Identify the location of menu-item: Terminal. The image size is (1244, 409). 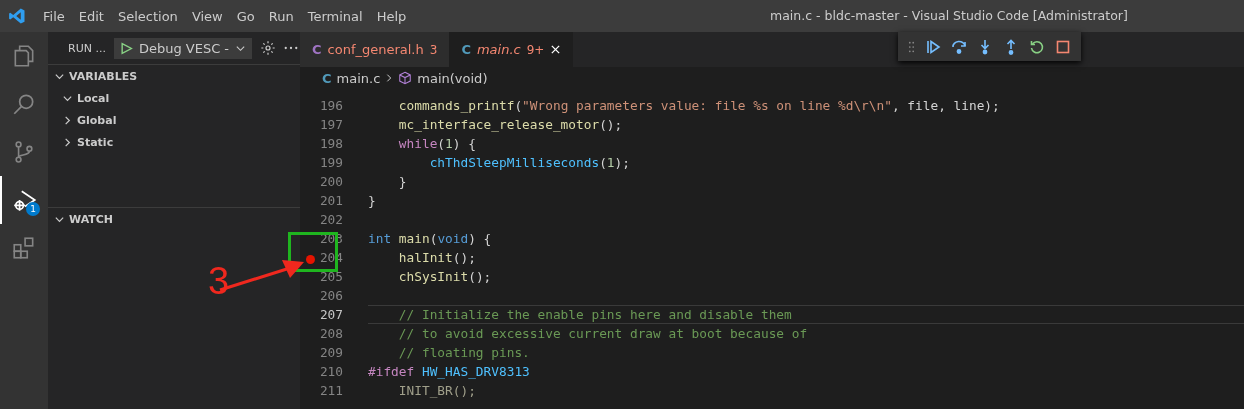
(335, 16).